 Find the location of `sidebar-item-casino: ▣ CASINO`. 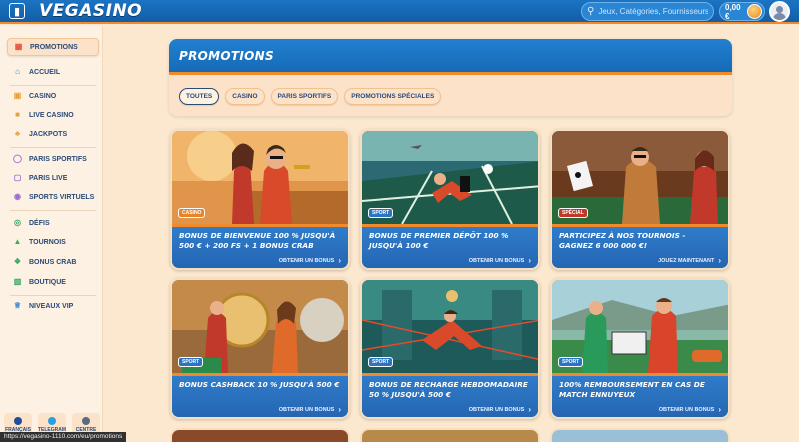

sidebar-item-casino: ▣ CASINO is located at coordinates (53, 96).